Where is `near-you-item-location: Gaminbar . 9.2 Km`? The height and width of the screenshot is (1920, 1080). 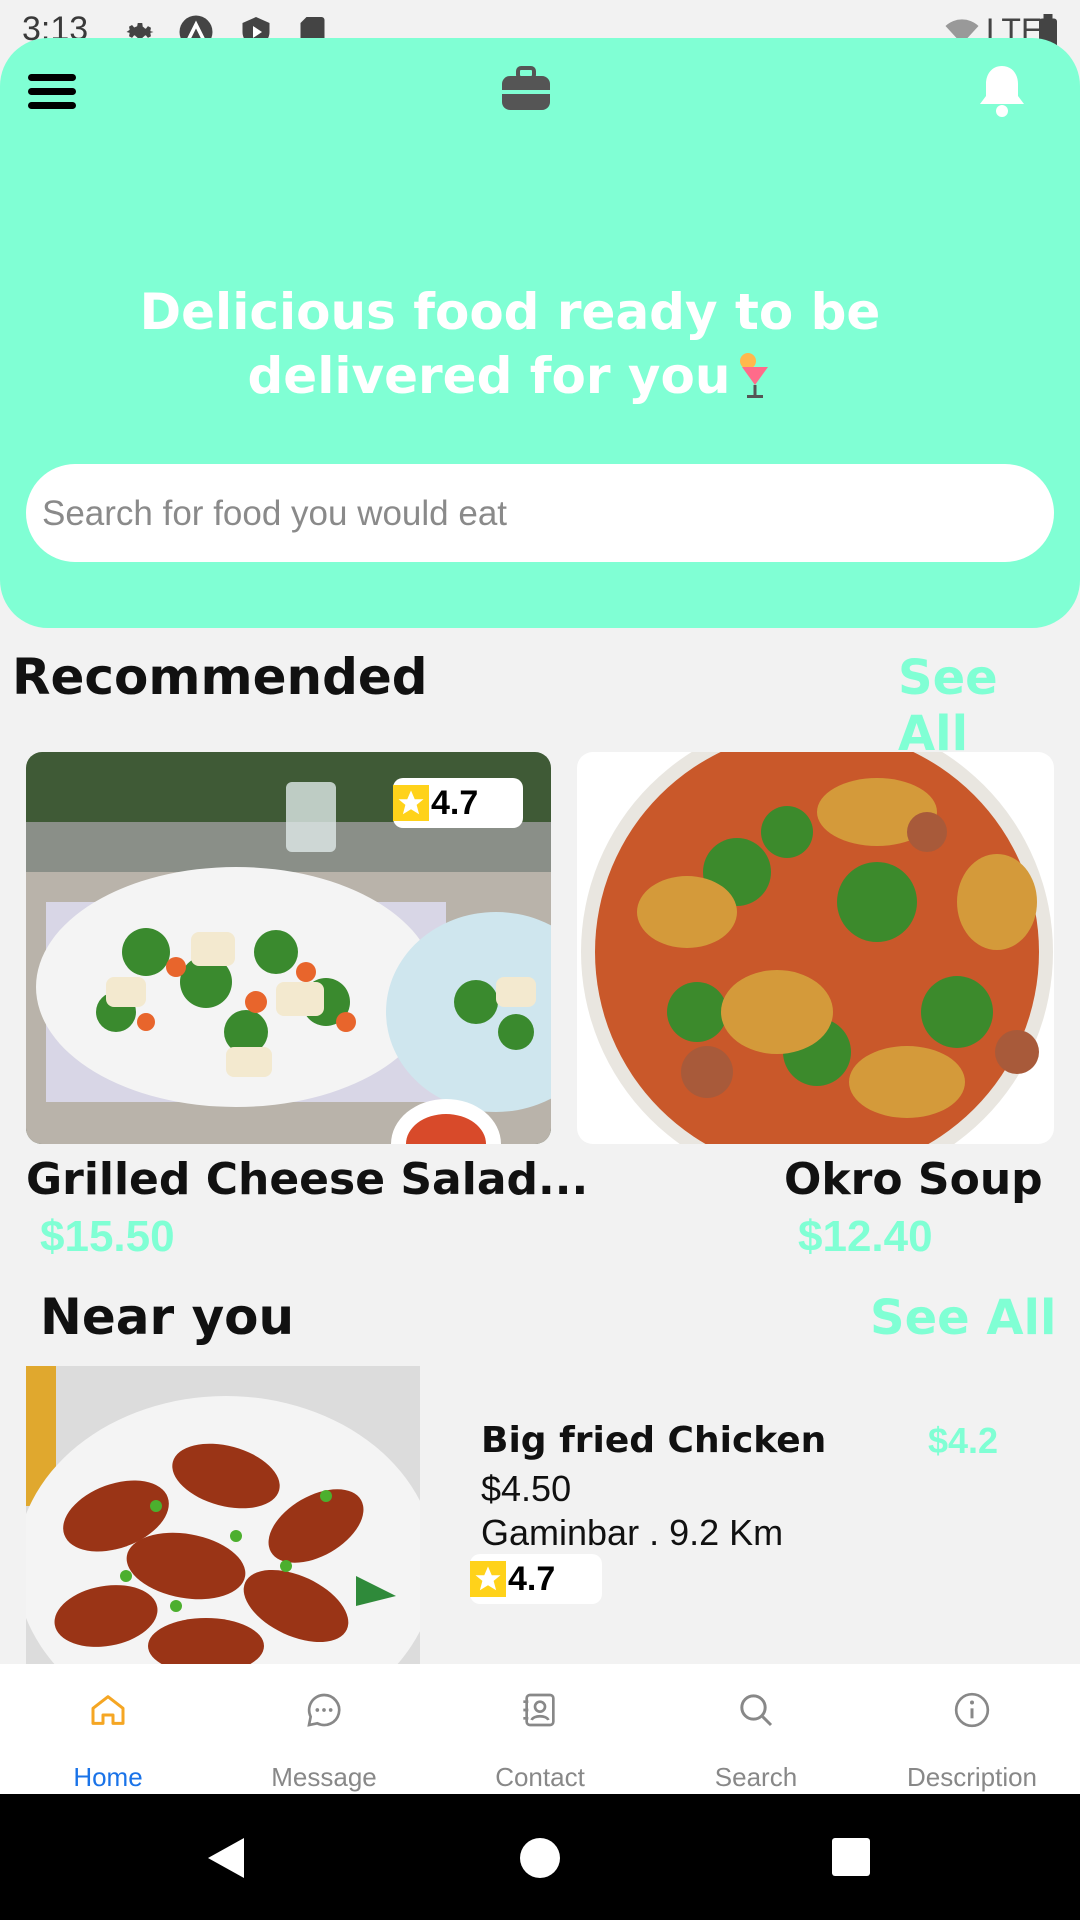
near-you-item-location: Gaminbar . 9.2 Km is located at coordinates (632, 1532).